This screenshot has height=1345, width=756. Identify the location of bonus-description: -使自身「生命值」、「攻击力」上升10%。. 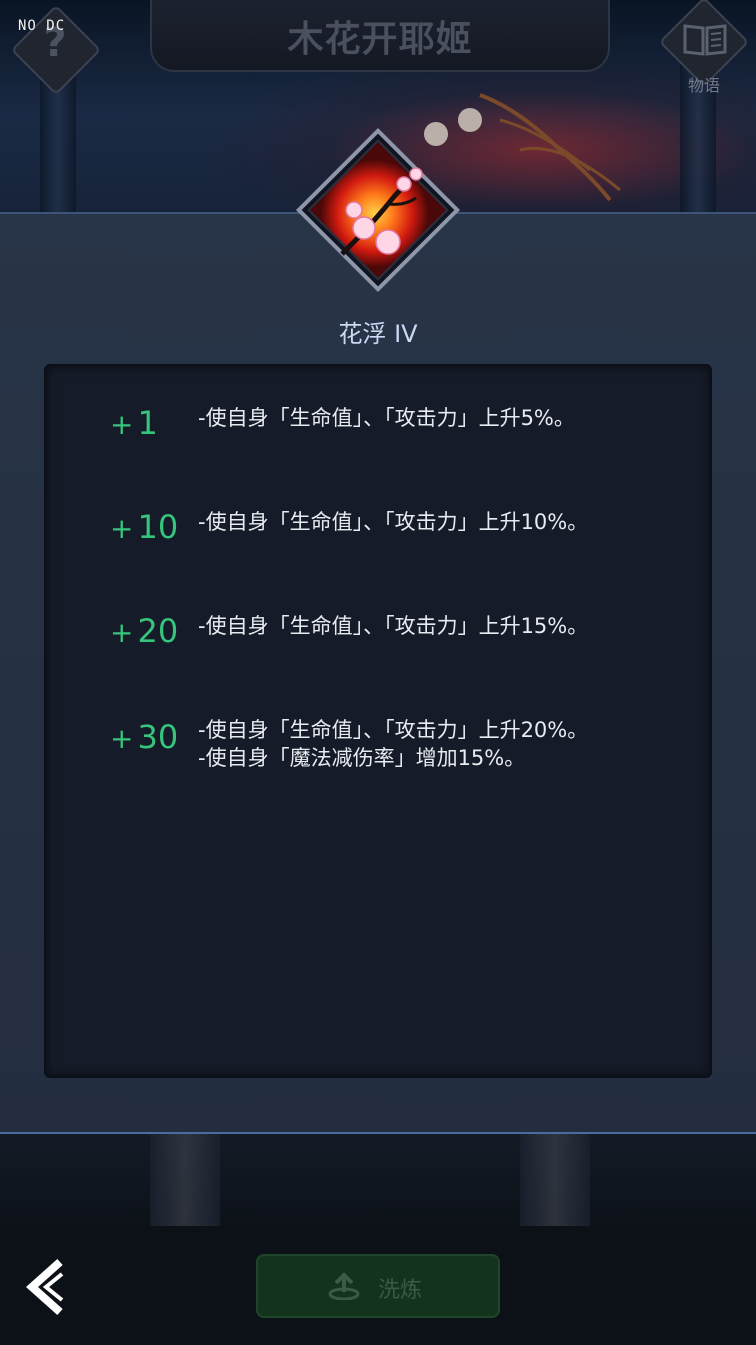
(448, 522).